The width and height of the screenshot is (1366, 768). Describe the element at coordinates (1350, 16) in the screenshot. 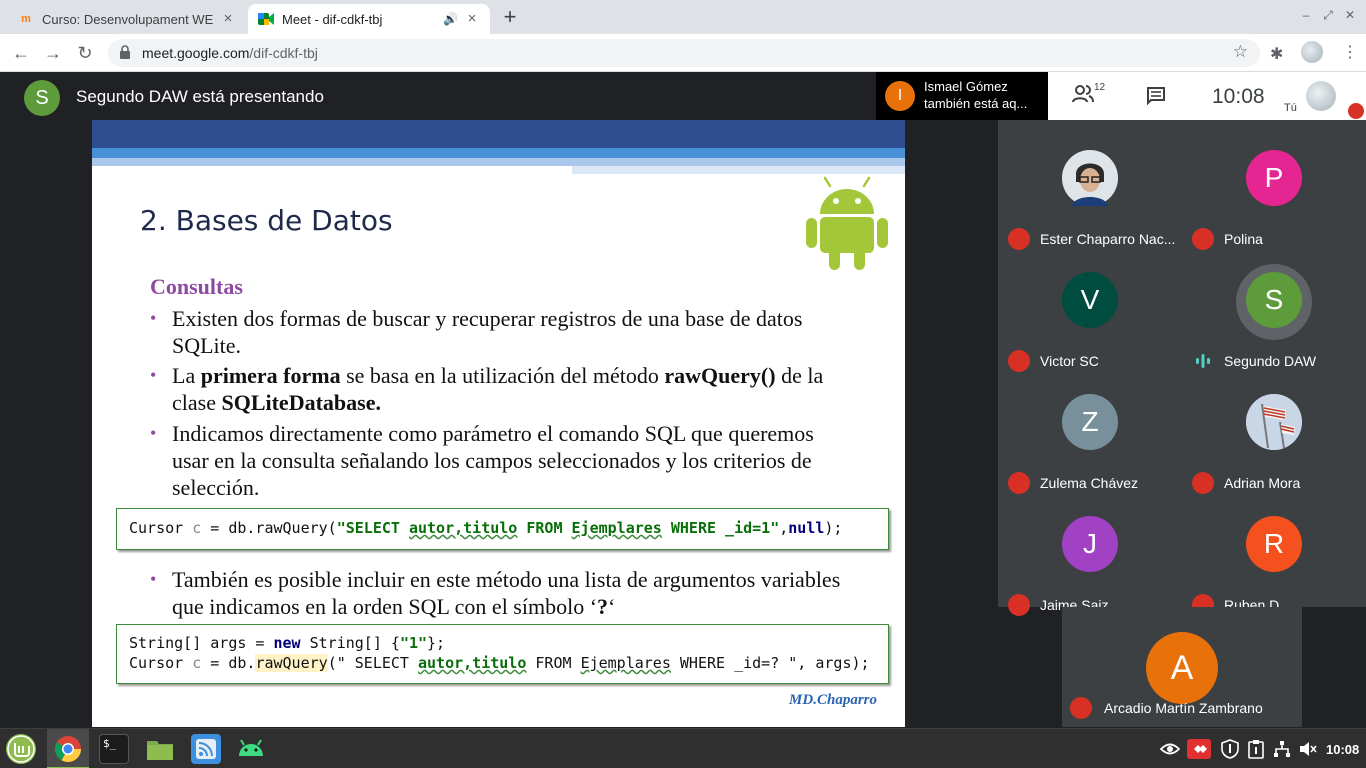

I see `close-window-icon: ✕` at that location.